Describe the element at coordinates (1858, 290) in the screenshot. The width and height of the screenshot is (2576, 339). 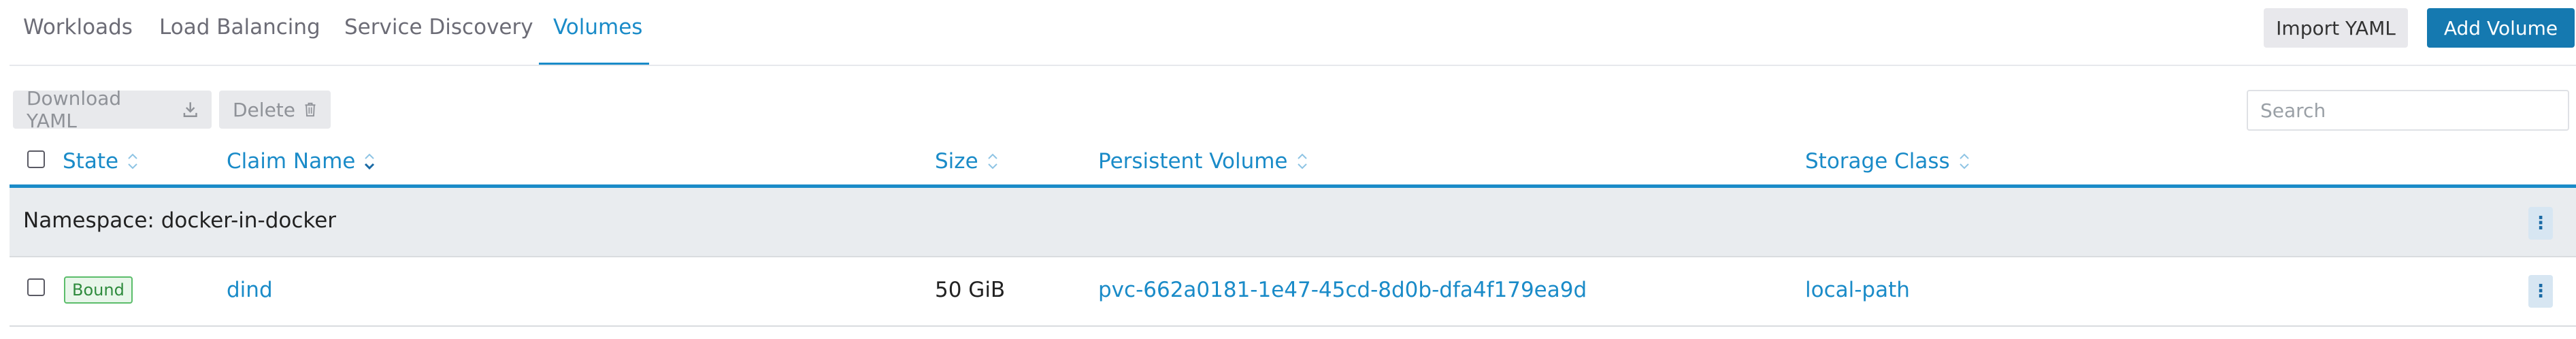
I see `storage-class-link: local-path` at that location.